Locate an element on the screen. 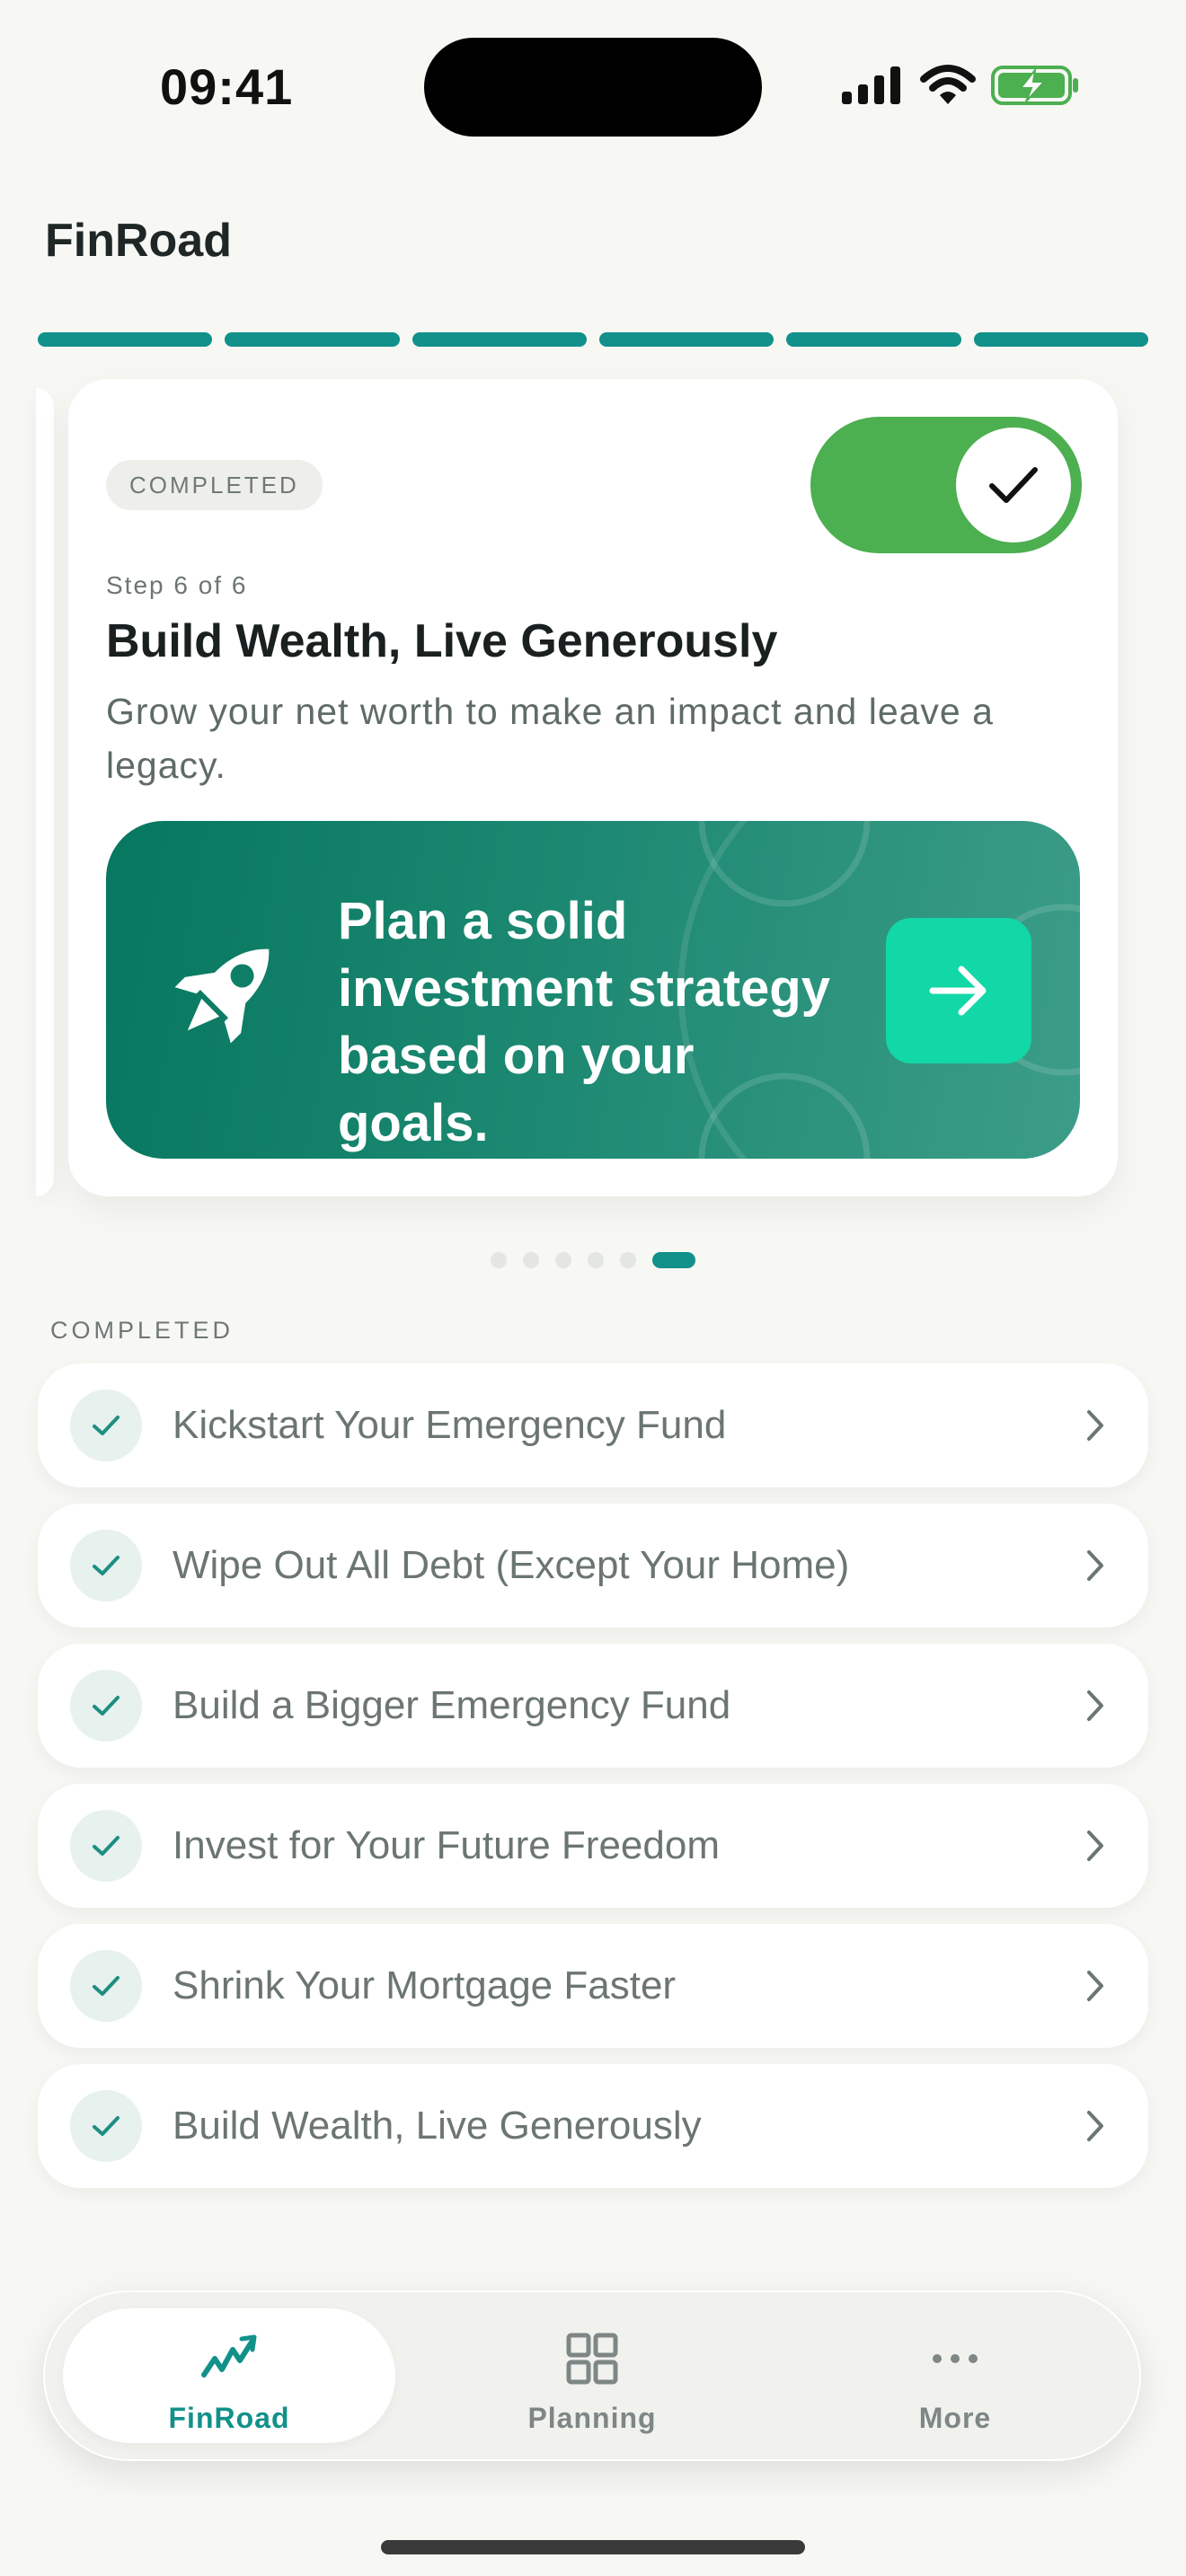 This screenshot has width=1186, height=2576. dynamic-island is located at coordinates (593, 87).